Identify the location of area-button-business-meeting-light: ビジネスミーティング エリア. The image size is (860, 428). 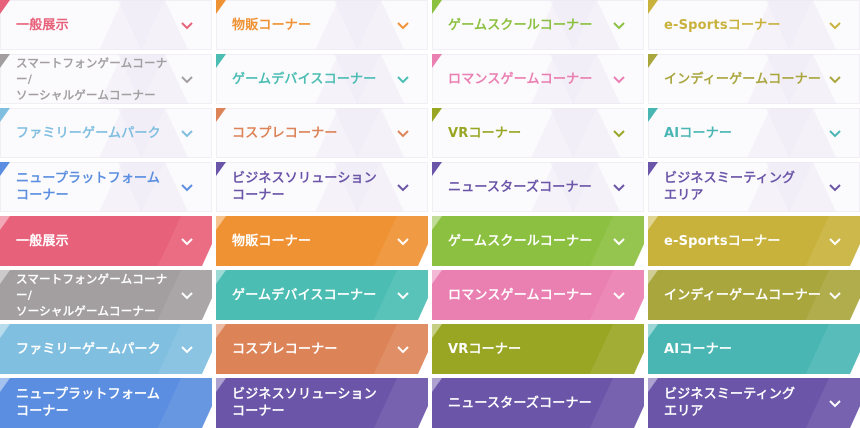
(754, 187).